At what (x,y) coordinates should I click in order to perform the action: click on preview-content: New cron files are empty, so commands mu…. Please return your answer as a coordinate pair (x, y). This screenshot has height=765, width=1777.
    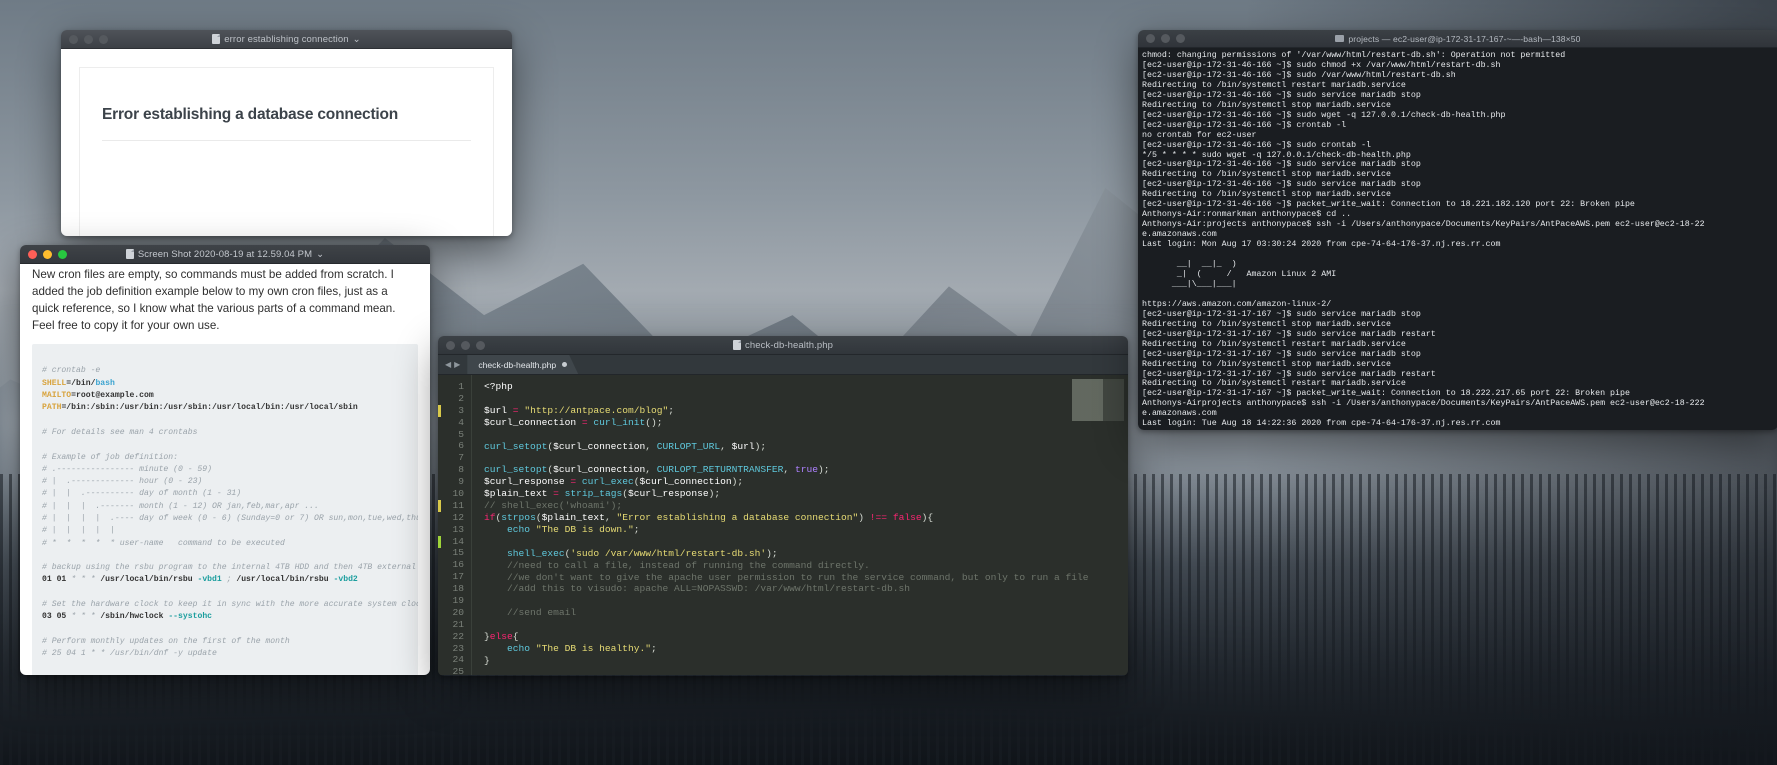
    Looking at the image, I should click on (225, 469).